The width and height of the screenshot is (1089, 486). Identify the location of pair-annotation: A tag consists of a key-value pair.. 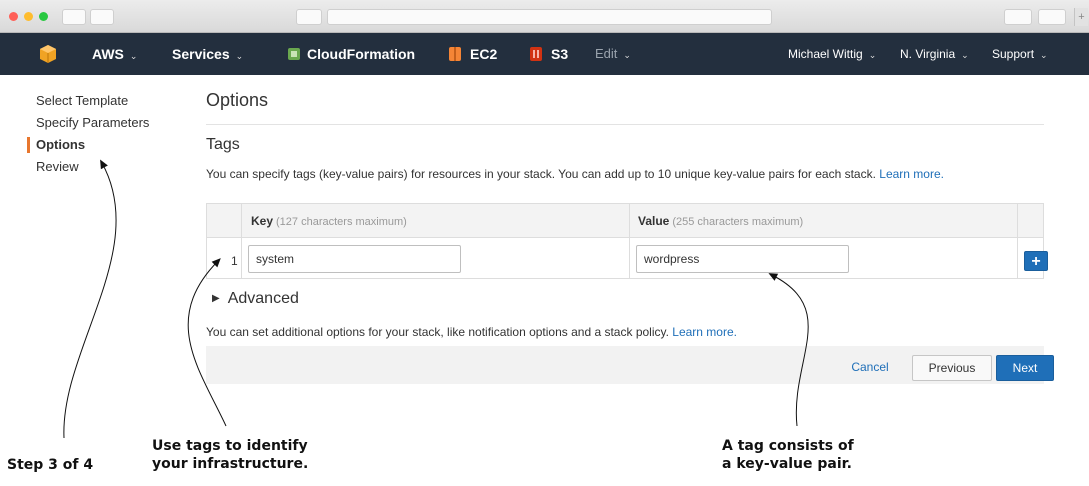
(788, 455).